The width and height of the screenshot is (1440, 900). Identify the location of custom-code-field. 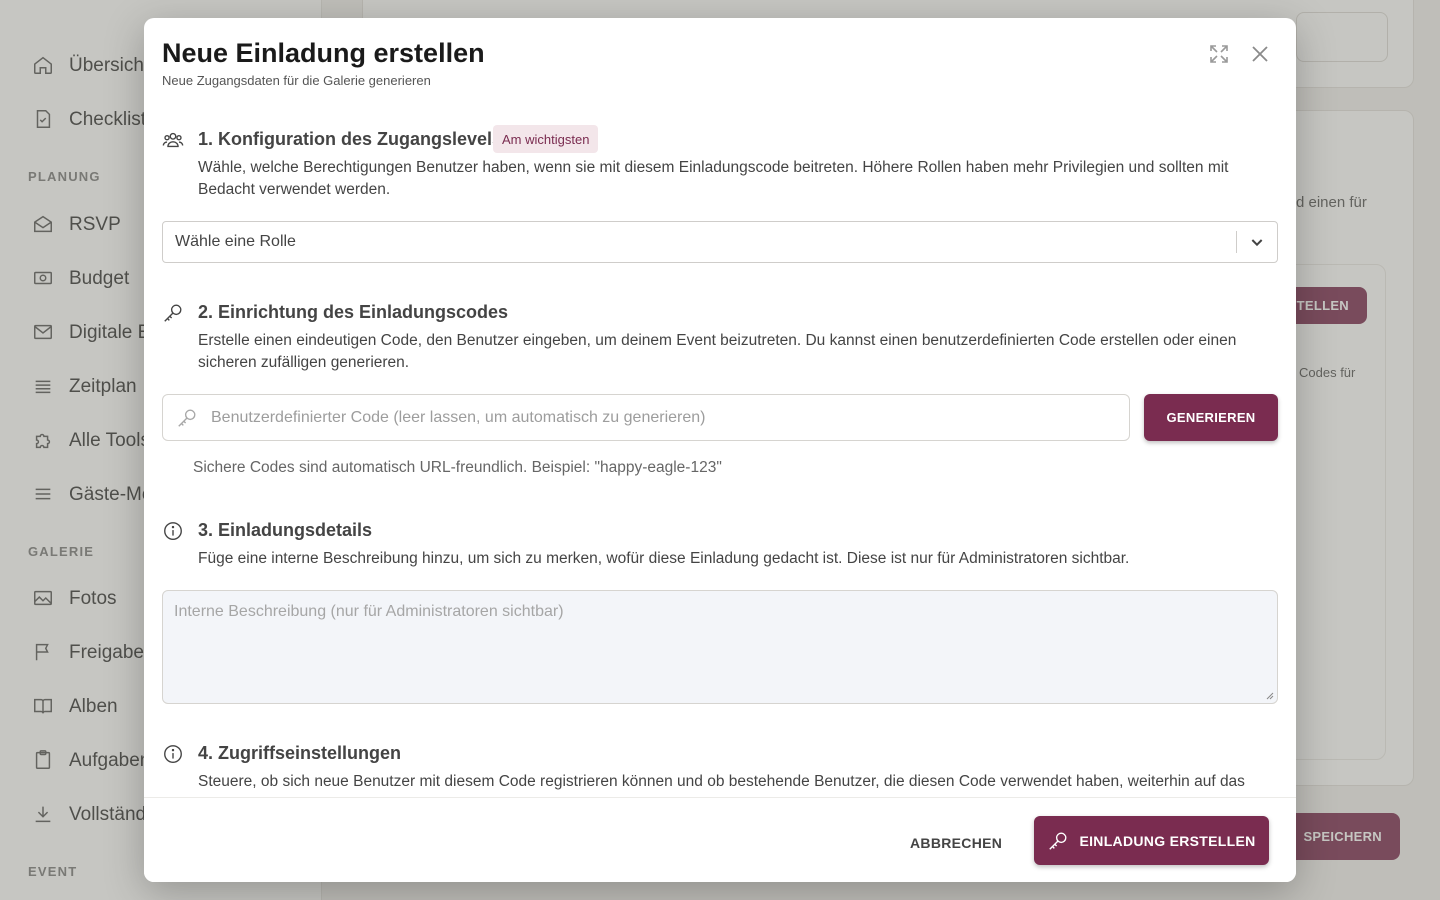
(646, 417).